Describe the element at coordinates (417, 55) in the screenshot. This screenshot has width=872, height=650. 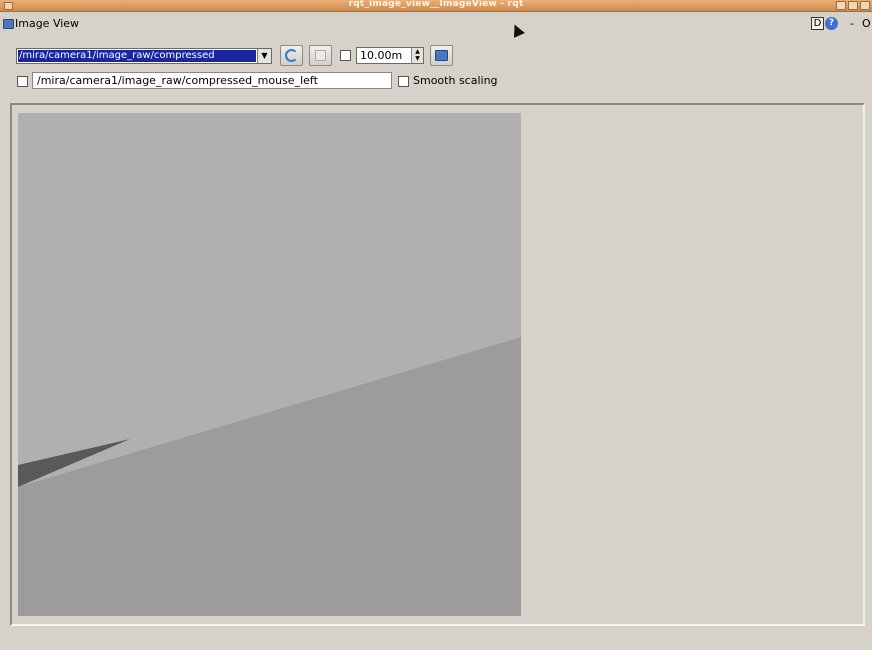
I see `spin-arrows-icon: ▲ ▼` at that location.